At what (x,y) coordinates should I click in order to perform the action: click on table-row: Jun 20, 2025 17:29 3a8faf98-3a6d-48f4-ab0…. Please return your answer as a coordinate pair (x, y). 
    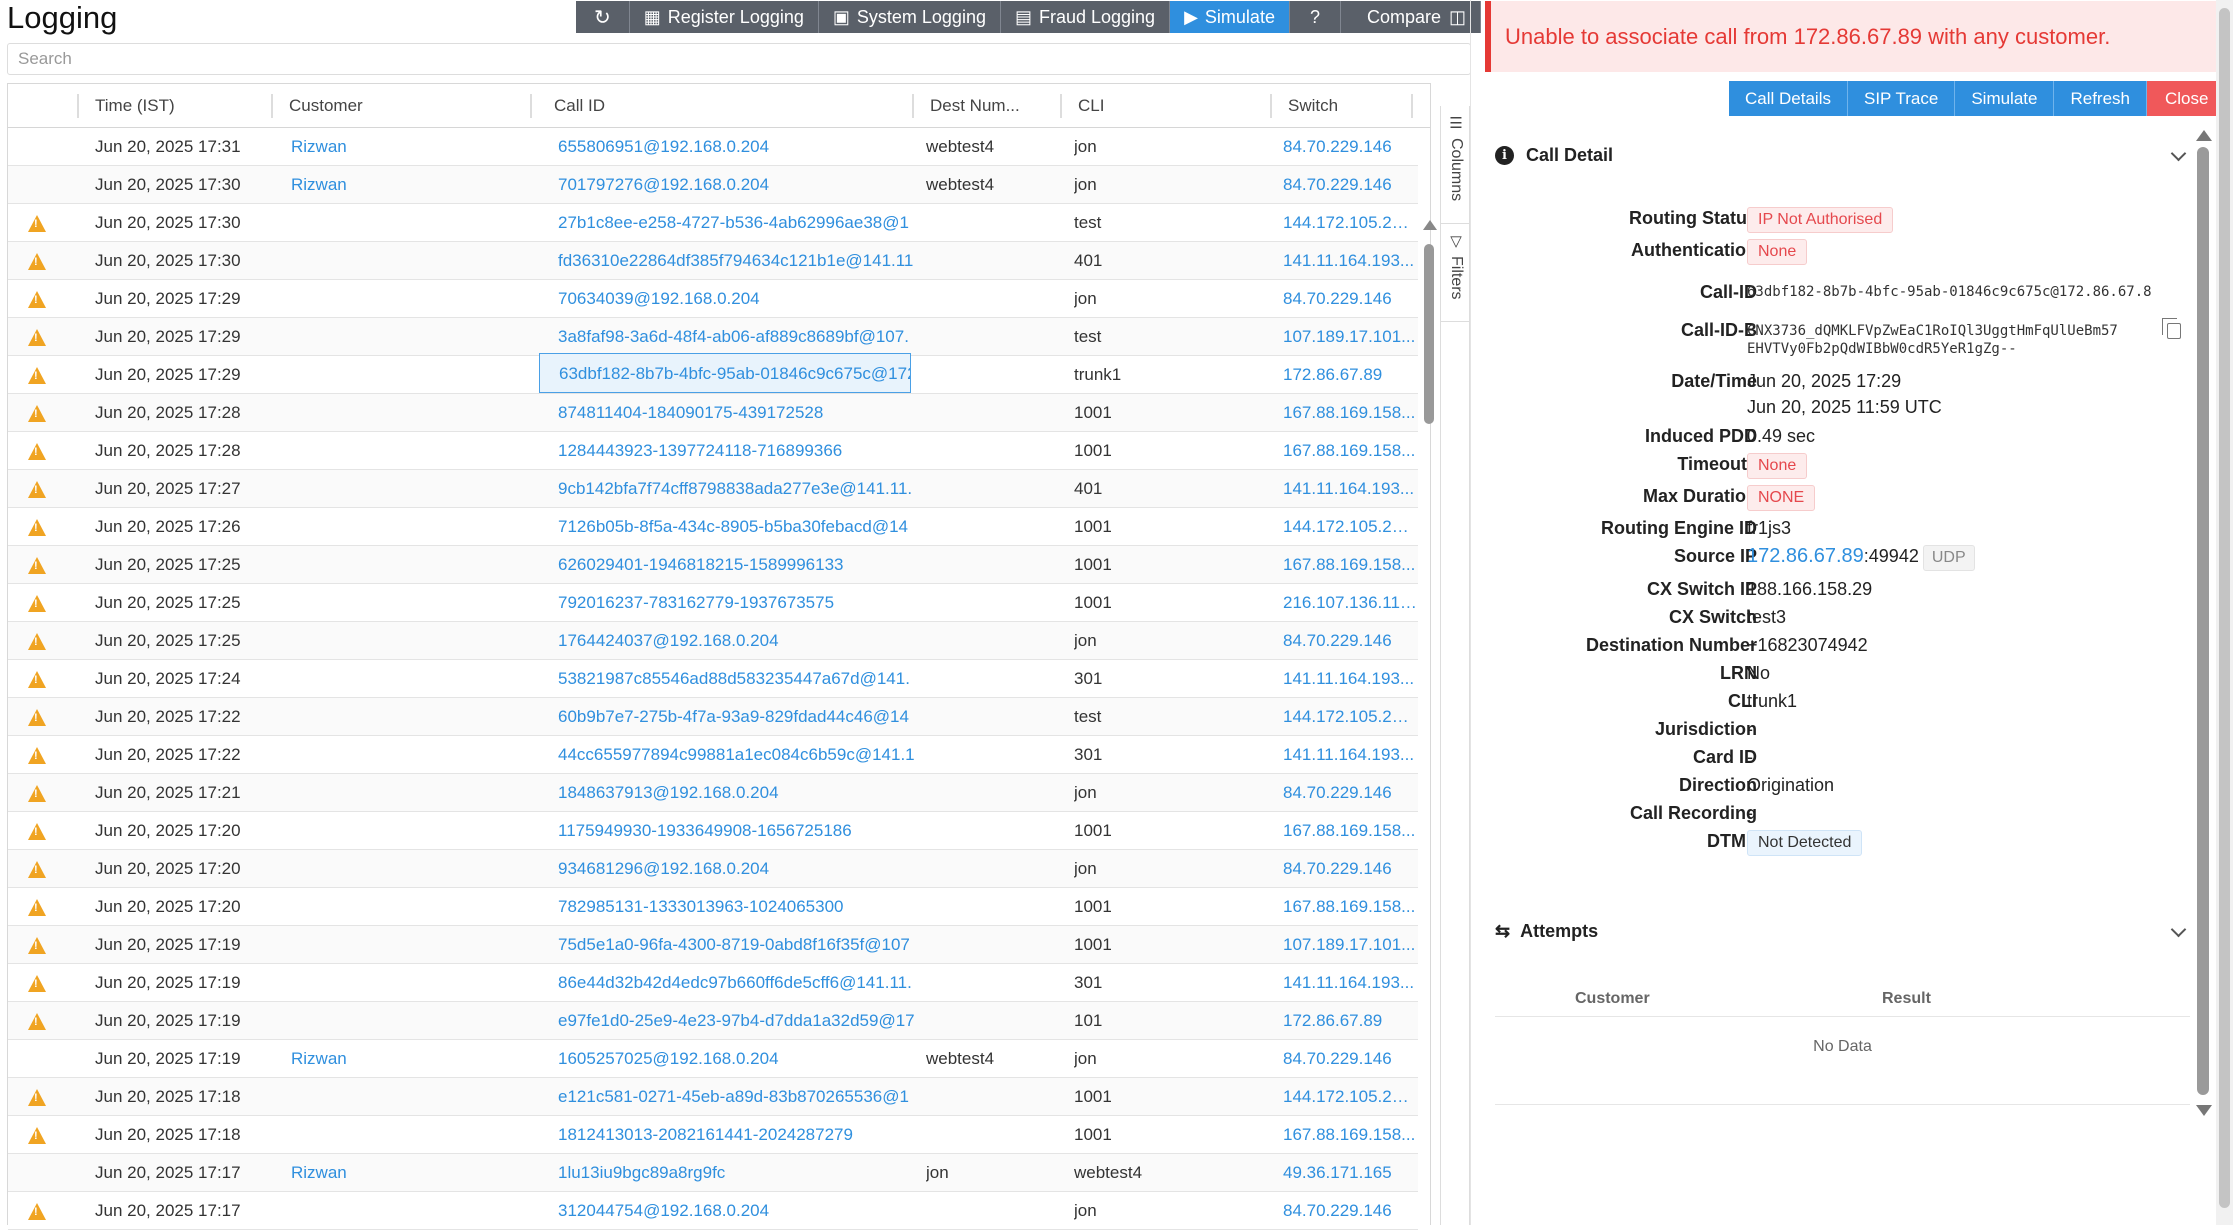
    Looking at the image, I should click on (713, 337).